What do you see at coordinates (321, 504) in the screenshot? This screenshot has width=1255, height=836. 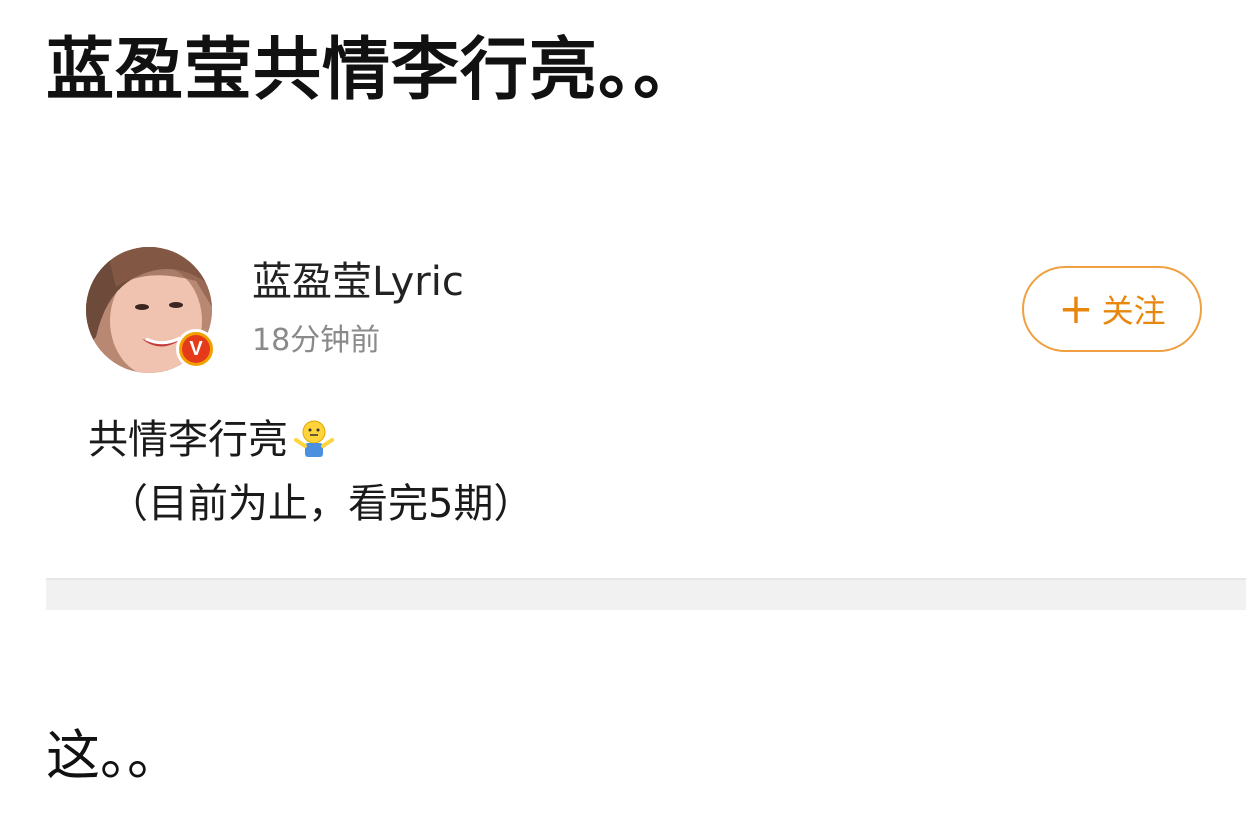 I see `post-text-line-2: （目前为止，看完5期）` at bounding box center [321, 504].